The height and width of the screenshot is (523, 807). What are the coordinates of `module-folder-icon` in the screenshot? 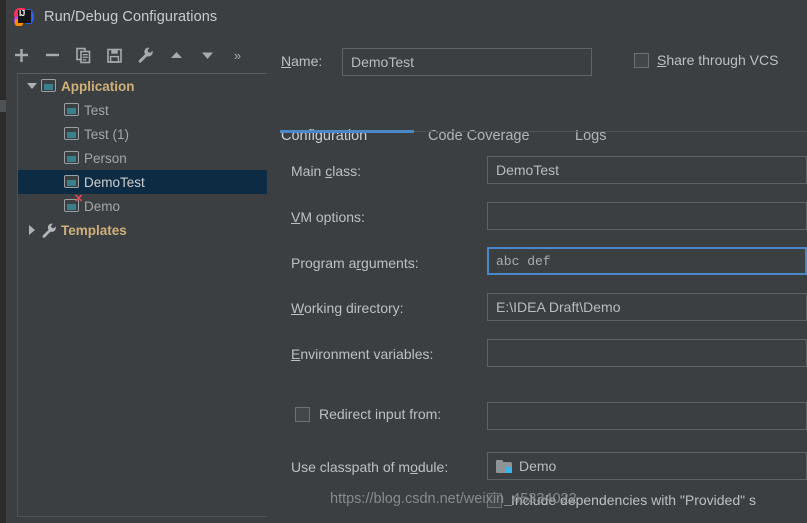 It's located at (504, 466).